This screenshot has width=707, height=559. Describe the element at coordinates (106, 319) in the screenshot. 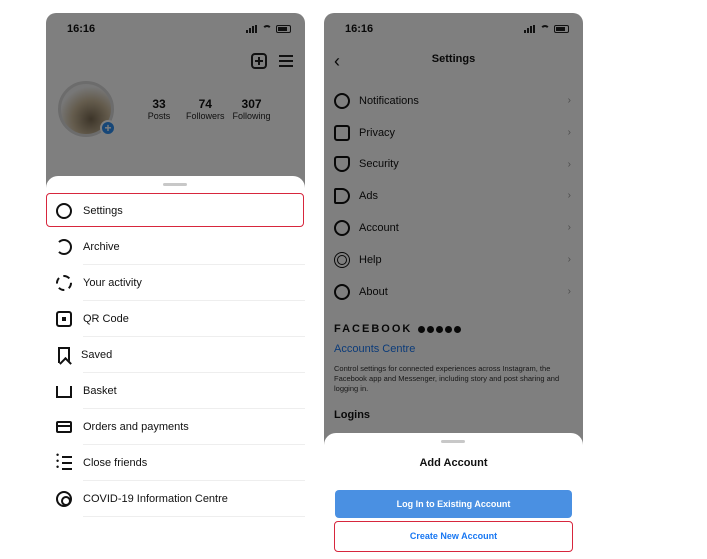

I see `menu-item-label: QR Code` at that location.